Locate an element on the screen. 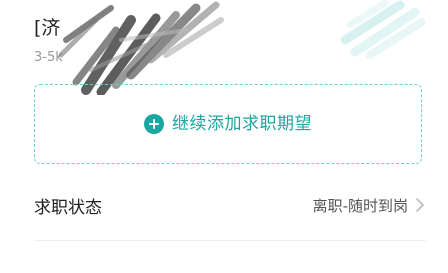 The width and height of the screenshot is (448, 273). redaction-scribble-right is located at coordinates (382, 29).